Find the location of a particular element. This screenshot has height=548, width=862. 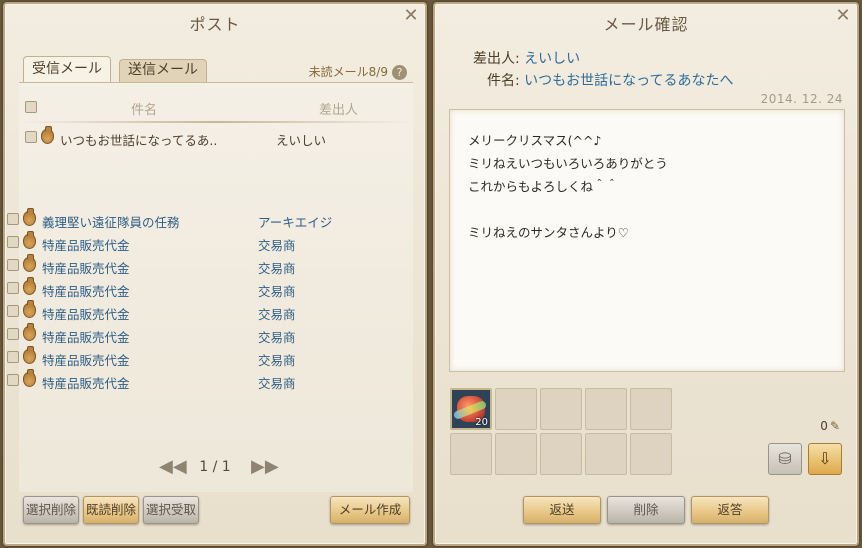

delete-selected-button: 選択削除 is located at coordinates (51, 510).